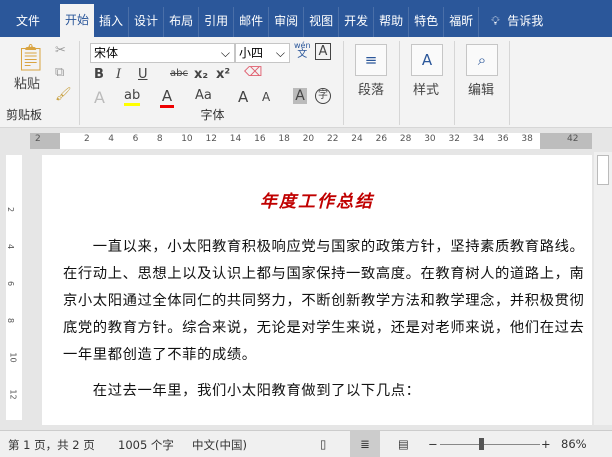  Describe the element at coordinates (478, 139) in the screenshot. I see `ruler-tick-label: 34` at that location.